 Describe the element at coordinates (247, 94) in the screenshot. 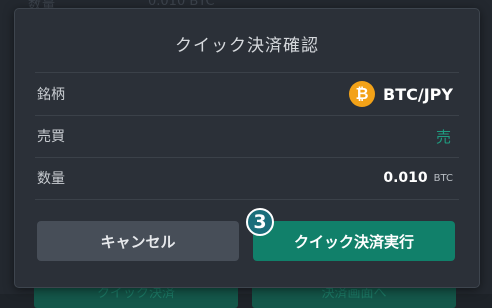

I see `row-symbol: 銘柄 ₿ BTC/JPY` at that location.